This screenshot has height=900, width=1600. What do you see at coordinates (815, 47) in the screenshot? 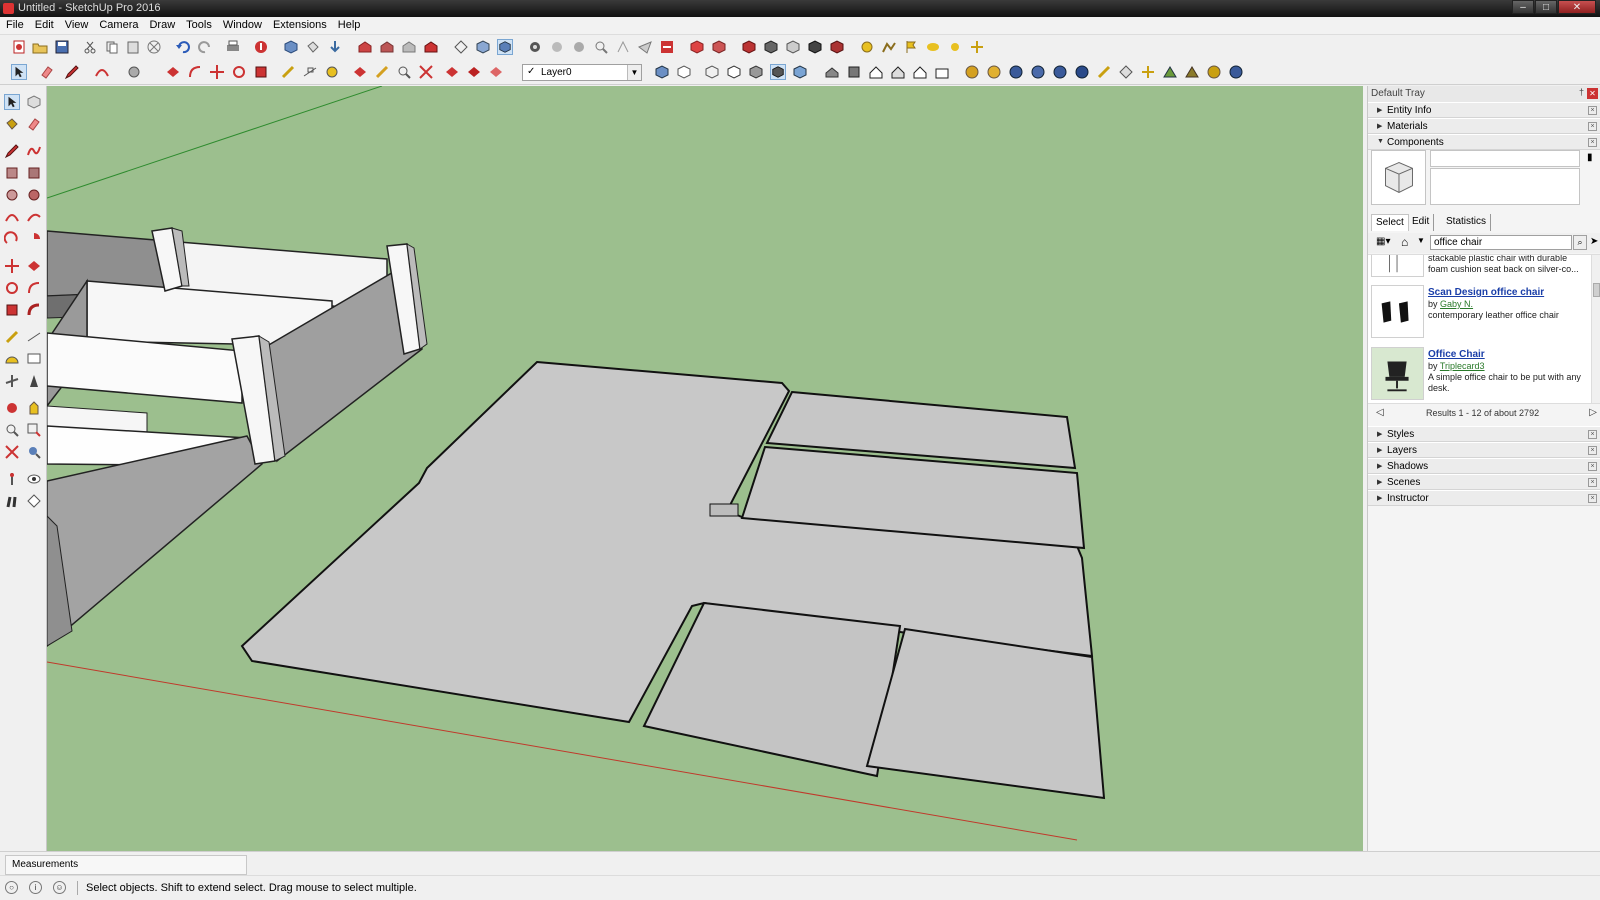
I see `shaded-textures-icon` at bounding box center [815, 47].